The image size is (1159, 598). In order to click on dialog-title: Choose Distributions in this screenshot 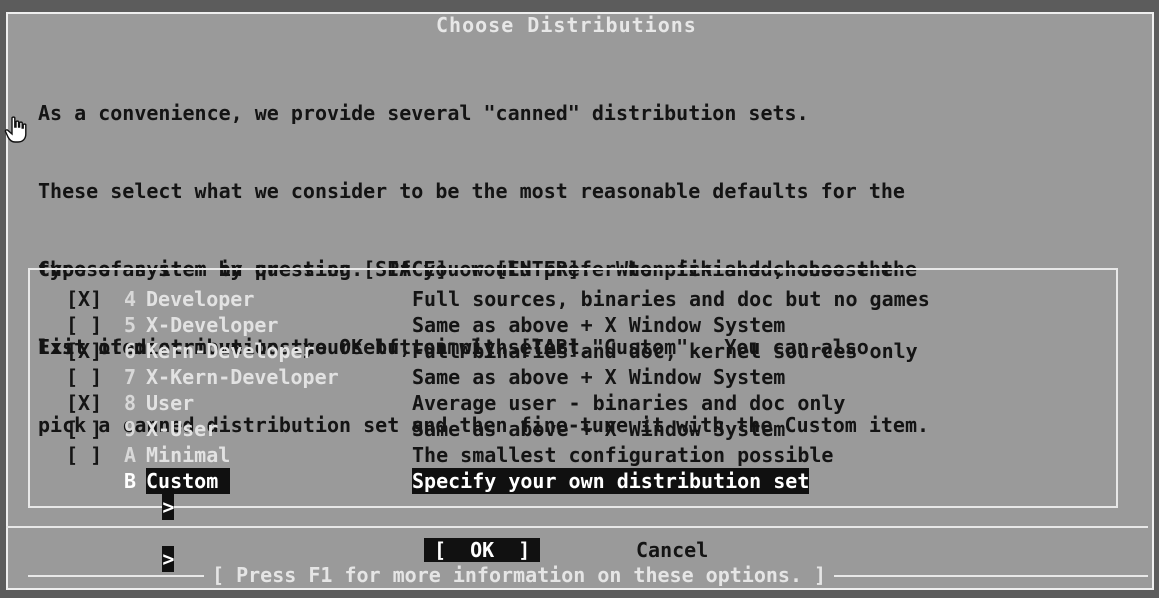, I will do `click(566, 25)`.